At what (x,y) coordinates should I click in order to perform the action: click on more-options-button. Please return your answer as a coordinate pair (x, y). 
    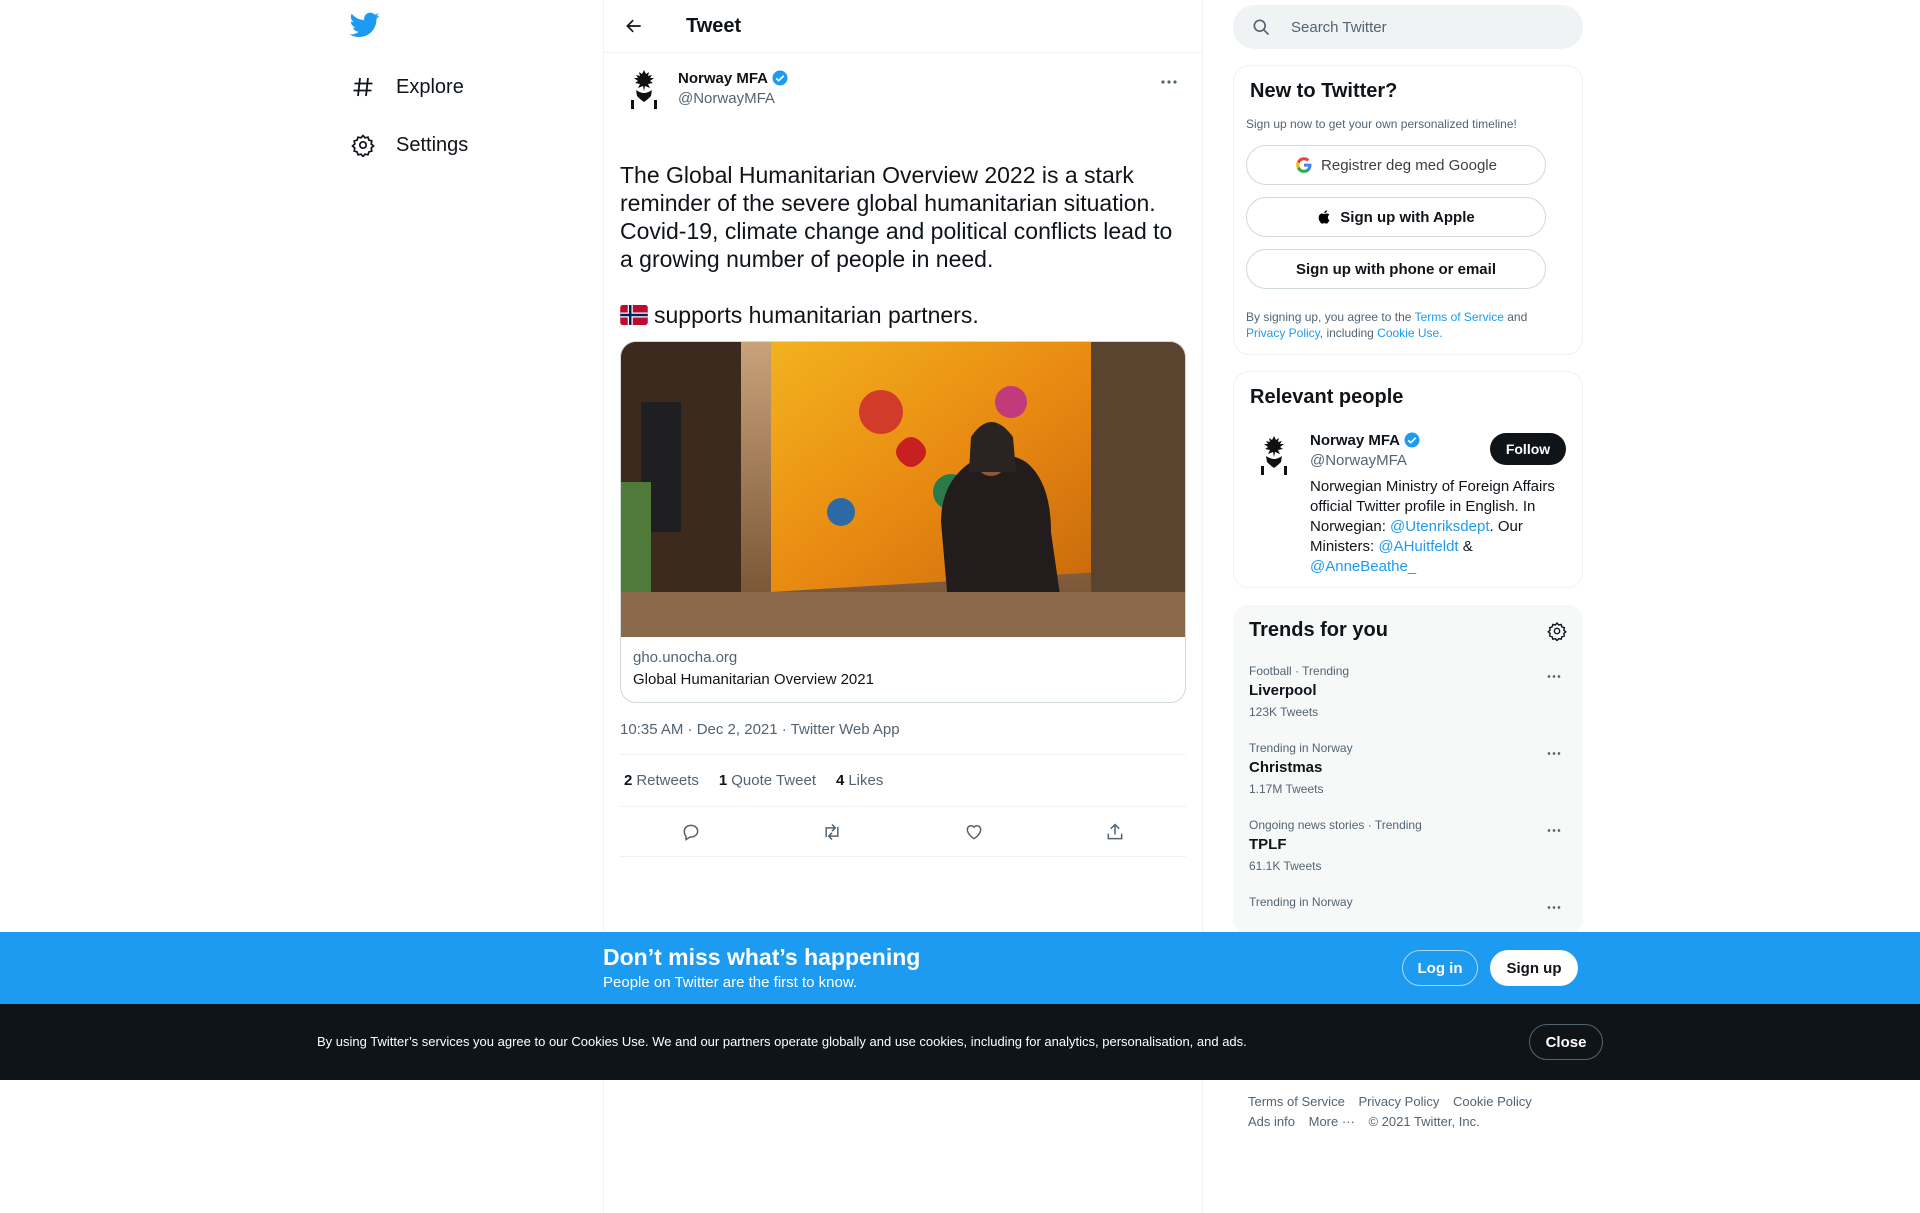
    Looking at the image, I should click on (1169, 82).